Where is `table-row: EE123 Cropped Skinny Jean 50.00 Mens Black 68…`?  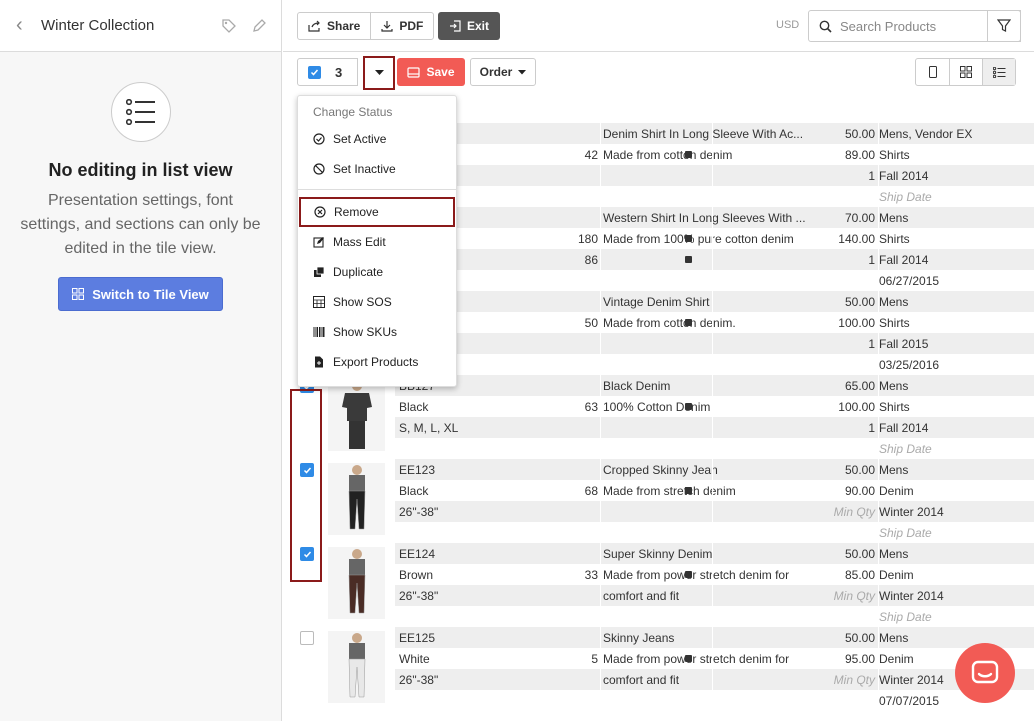
table-row: EE123 Cropped Skinny Jean 50.00 Mens Black 68… is located at coordinates (658, 501).